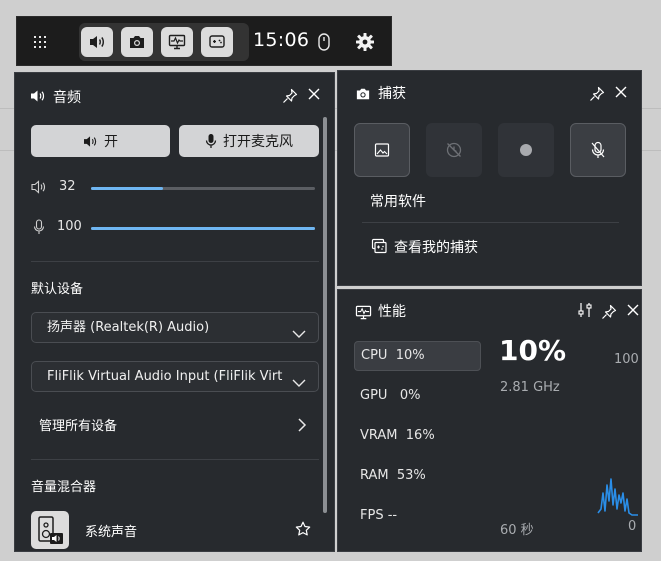 The image size is (661, 561). What do you see at coordinates (632, 526) in the screenshot?
I see `graph-min-label: 0` at bounding box center [632, 526].